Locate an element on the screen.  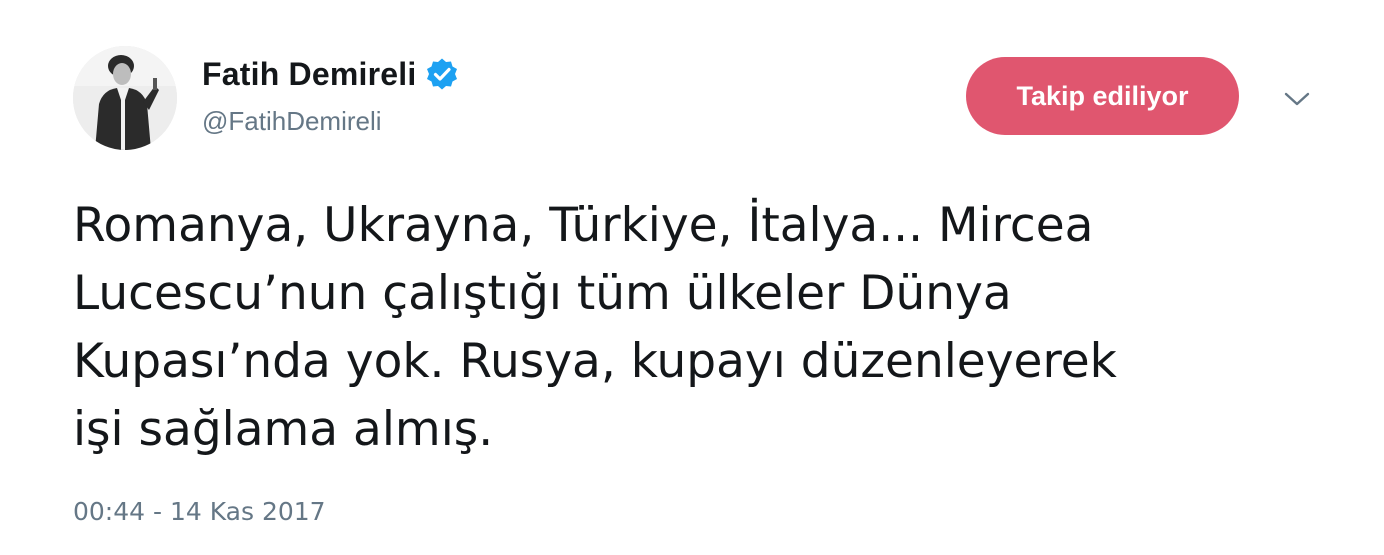
display-name: Fatih Demireli is located at coordinates (309, 74).